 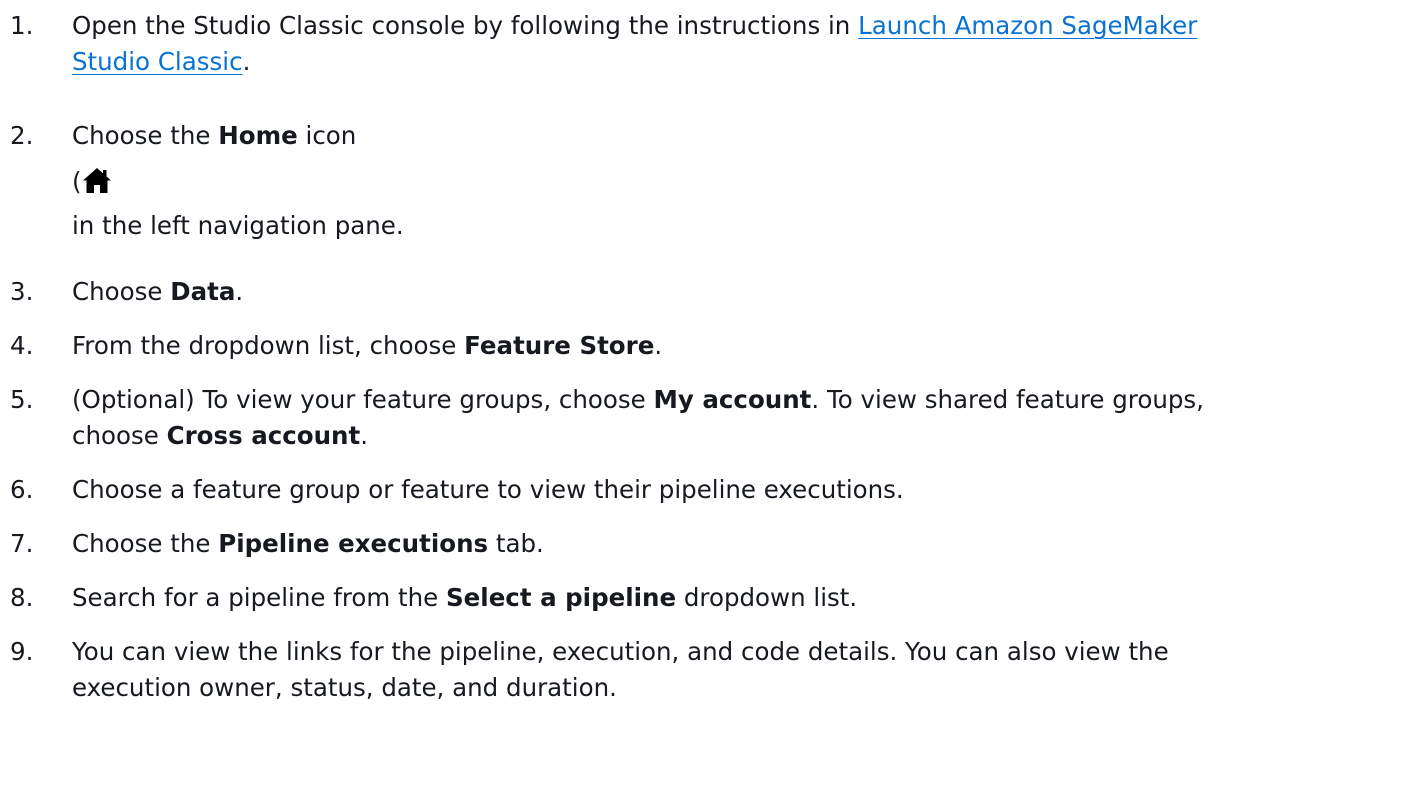 What do you see at coordinates (22, 345) in the screenshot?
I see `step-number: 4.` at bounding box center [22, 345].